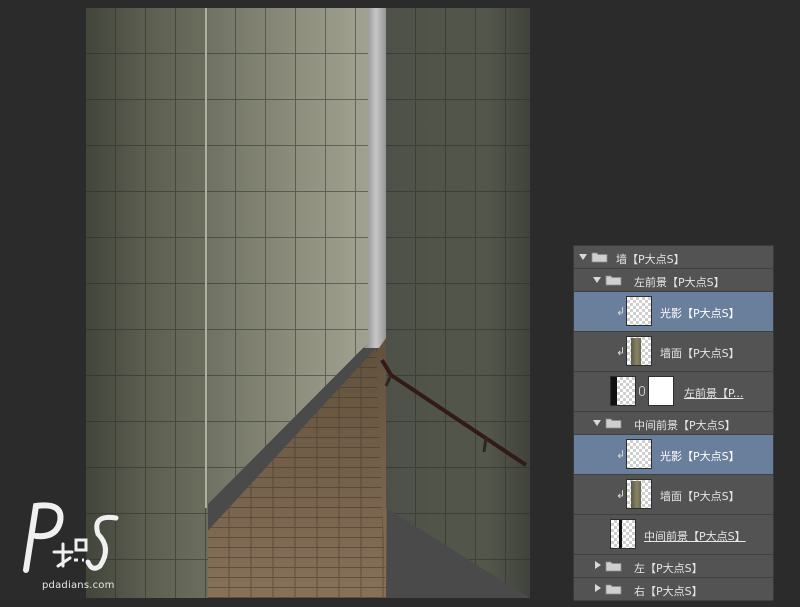  I want to click on layer-light-shadow-1: ↲ 光影【P大点S】, so click(673, 312).